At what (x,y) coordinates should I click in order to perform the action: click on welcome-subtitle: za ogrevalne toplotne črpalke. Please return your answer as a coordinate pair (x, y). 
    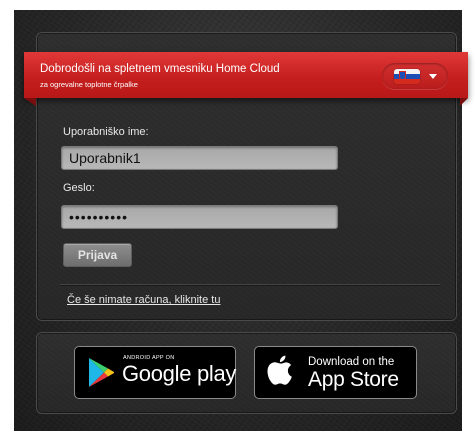
    Looking at the image, I should click on (89, 84).